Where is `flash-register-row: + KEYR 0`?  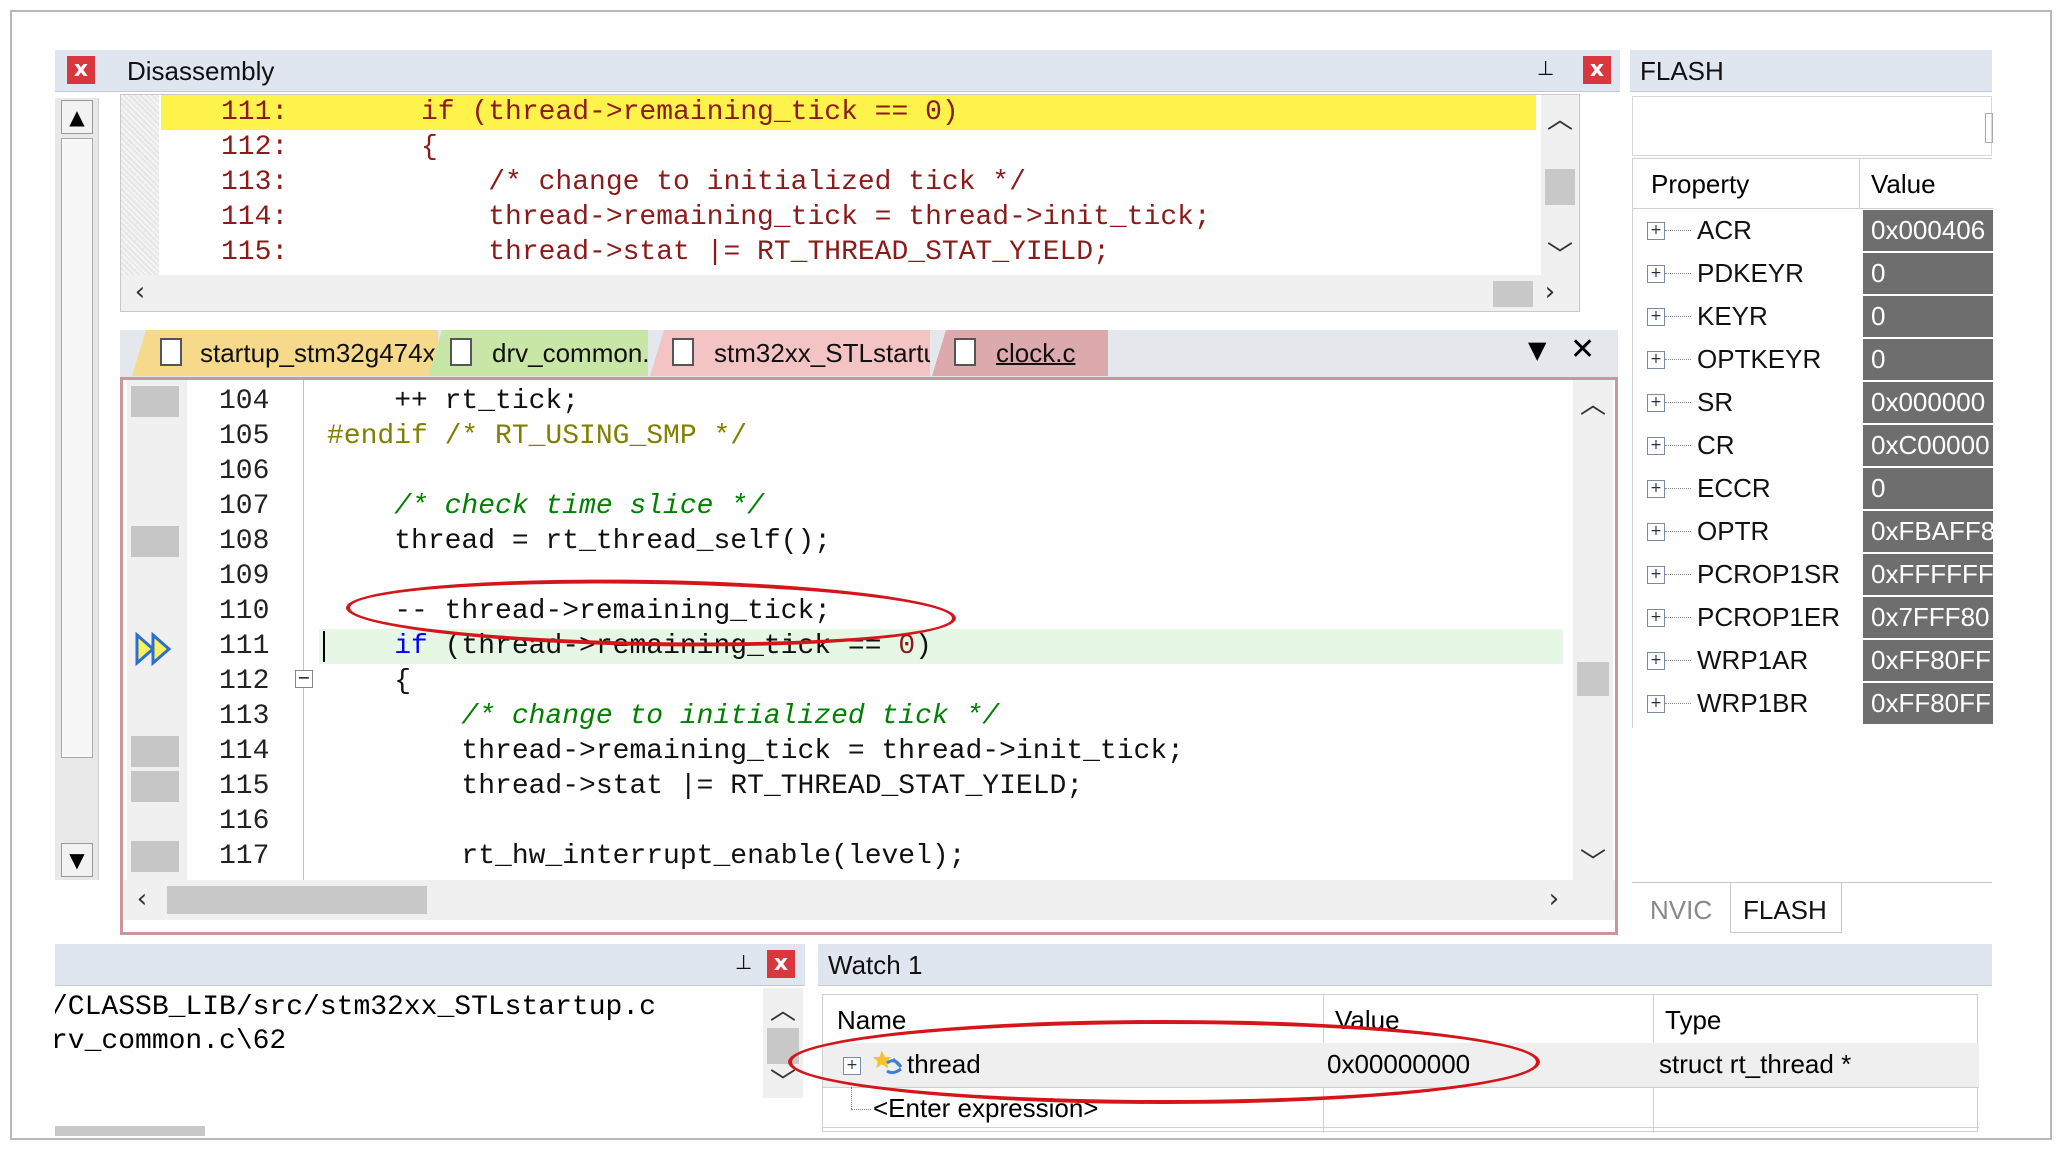 flash-register-row: + KEYR 0 is located at coordinates (1813, 316).